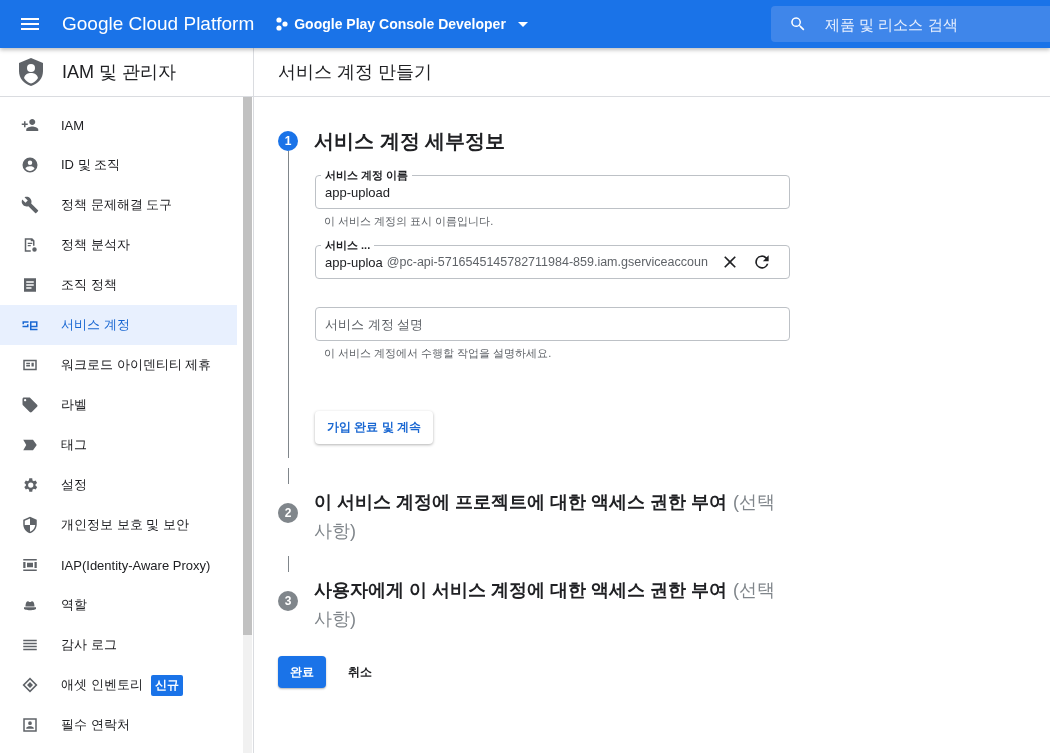 This screenshot has width=1050, height=753. Describe the element at coordinates (118, 245) in the screenshot. I see `sidebar-item: 정책 분석자` at that location.